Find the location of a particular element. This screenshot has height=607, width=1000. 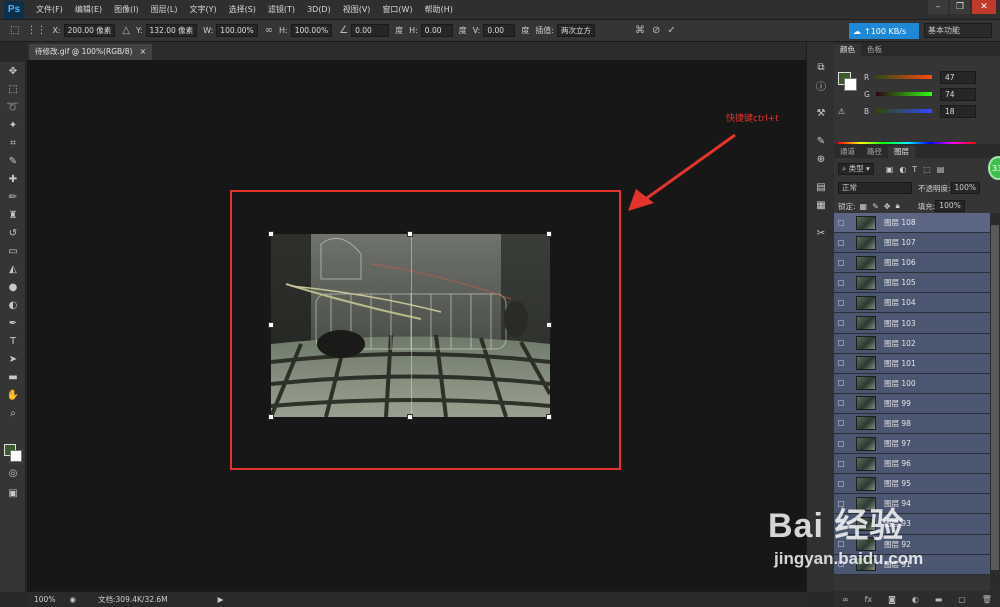

hand-tool-icon: ✋ is located at coordinates (13, 395).